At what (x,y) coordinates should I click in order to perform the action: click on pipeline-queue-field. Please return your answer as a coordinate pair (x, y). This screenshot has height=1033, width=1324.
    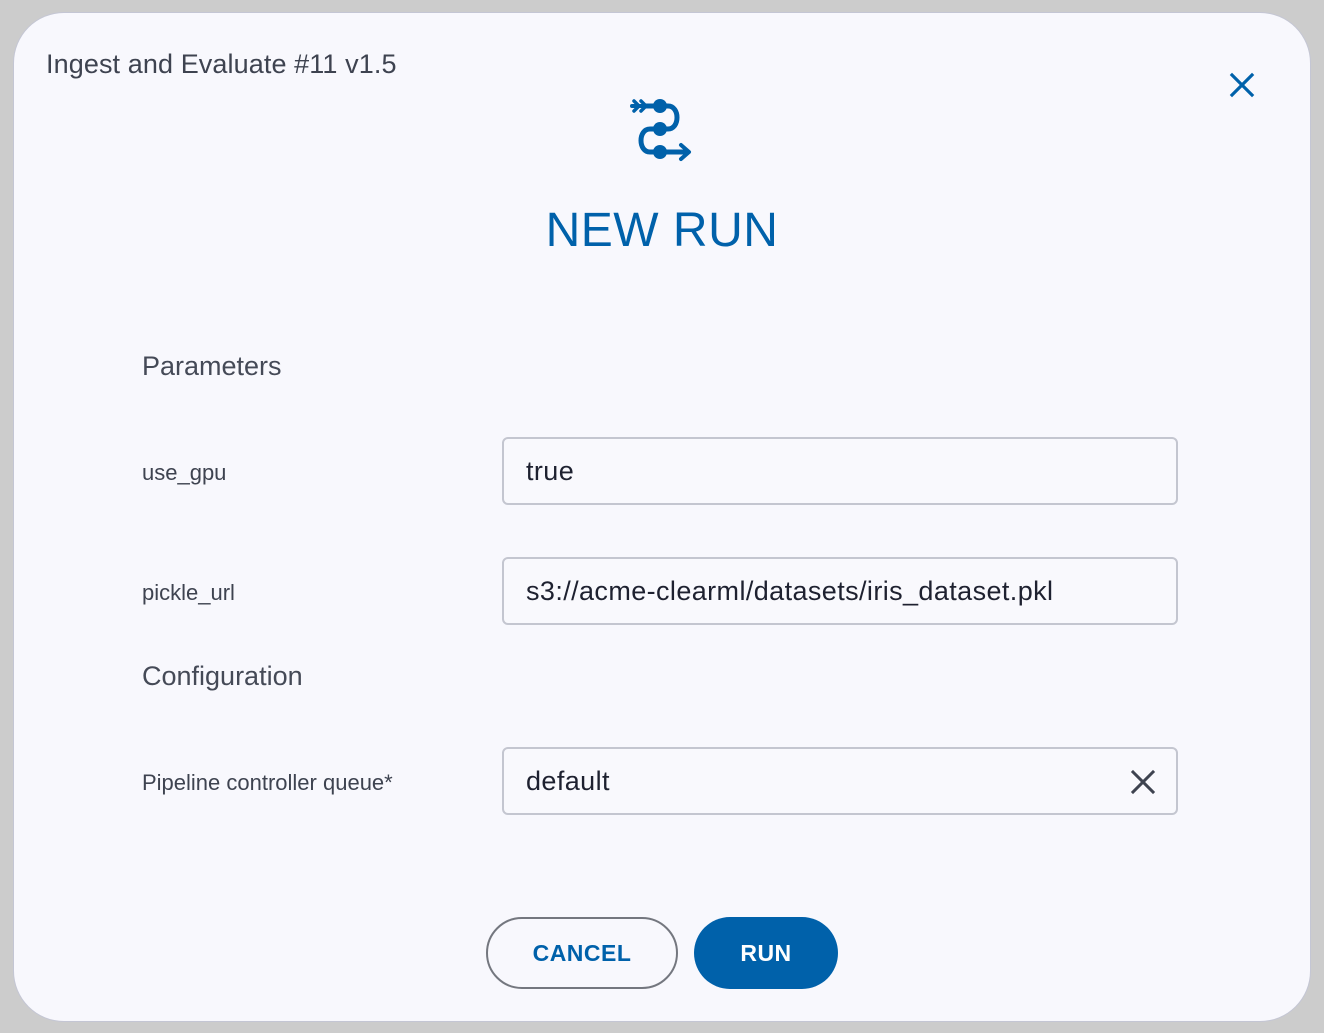
    Looking at the image, I should click on (840, 781).